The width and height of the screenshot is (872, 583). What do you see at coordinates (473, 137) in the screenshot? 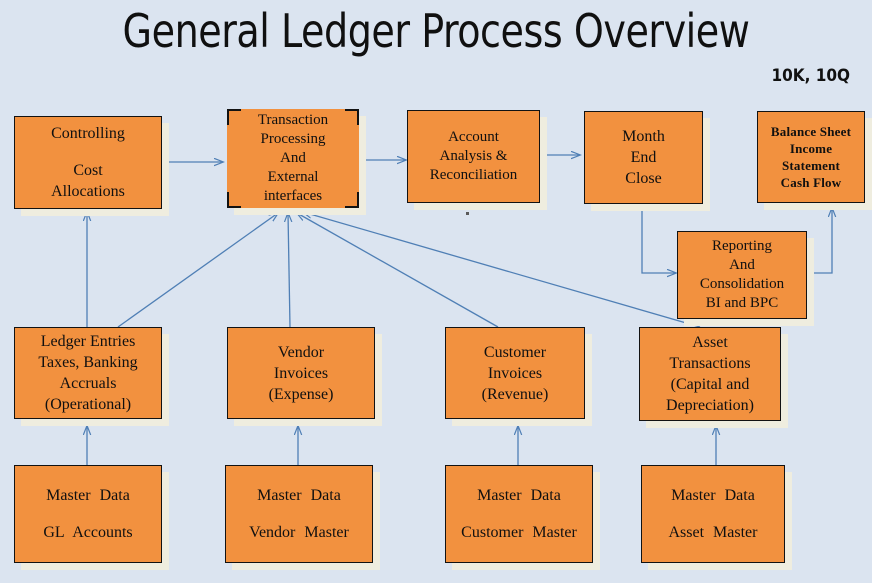
I see `node-account-analysis-line-1: Account` at bounding box center [473, 137].